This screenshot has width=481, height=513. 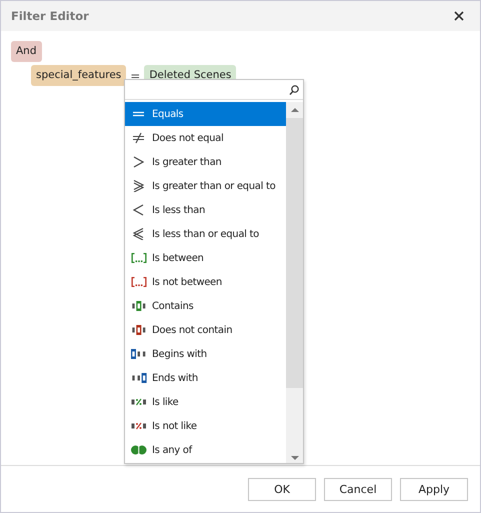 What do you see at coordinates (50, 16) in the screenshot?
I see `window-title: Filter Editor` at bounding box center [50, 16].